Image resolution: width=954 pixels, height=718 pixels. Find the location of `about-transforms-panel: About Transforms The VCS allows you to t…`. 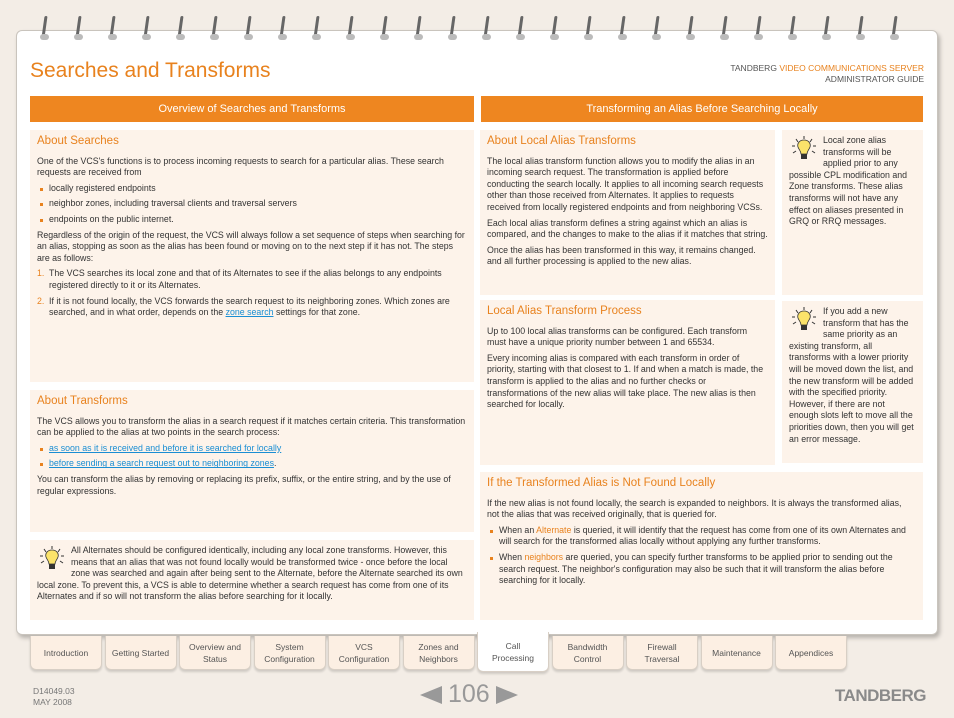

about-transforms-panel: About Transforms The VCS allows you to t… is located at coordinates (252, 461).